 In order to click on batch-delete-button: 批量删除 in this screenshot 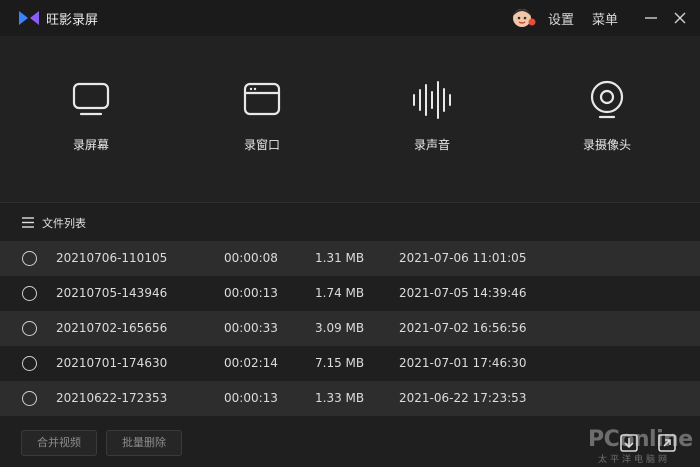, I will do `click(144, 443)`.